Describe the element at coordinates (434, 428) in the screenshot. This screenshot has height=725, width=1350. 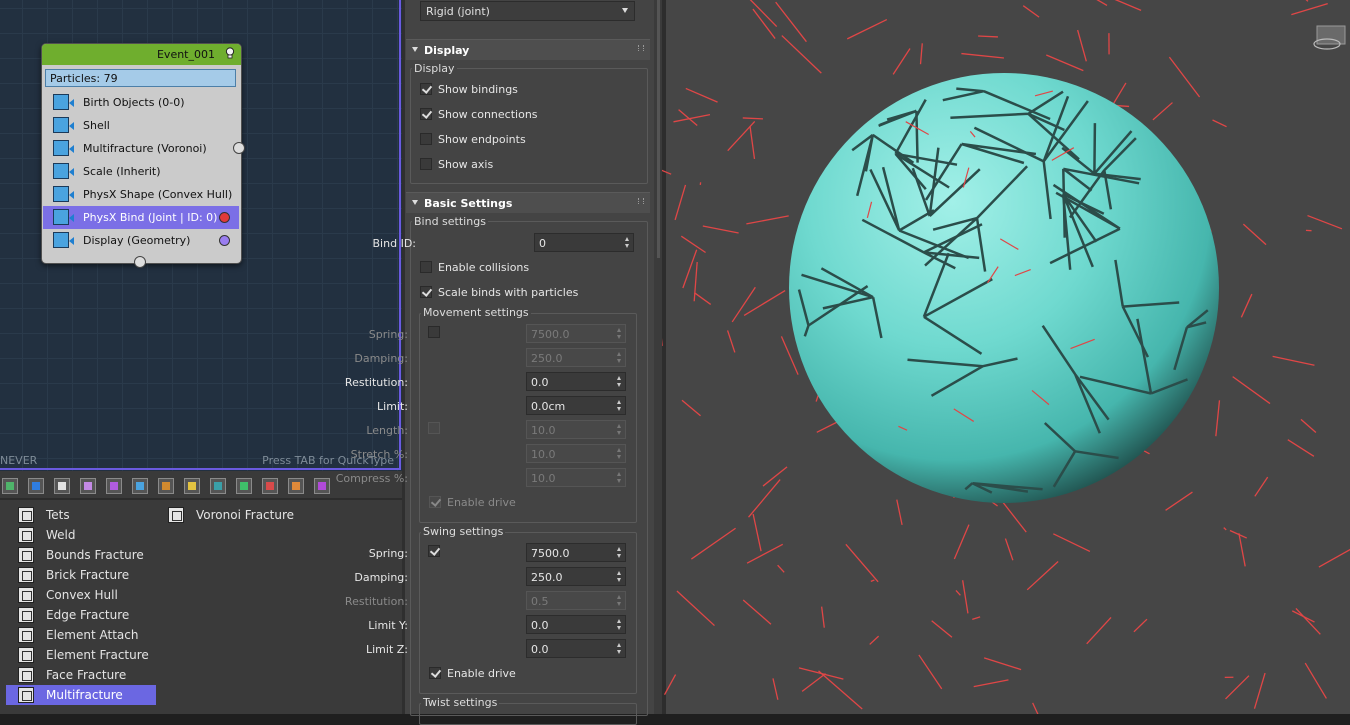
I see `movement-length-checkbox` at that location.